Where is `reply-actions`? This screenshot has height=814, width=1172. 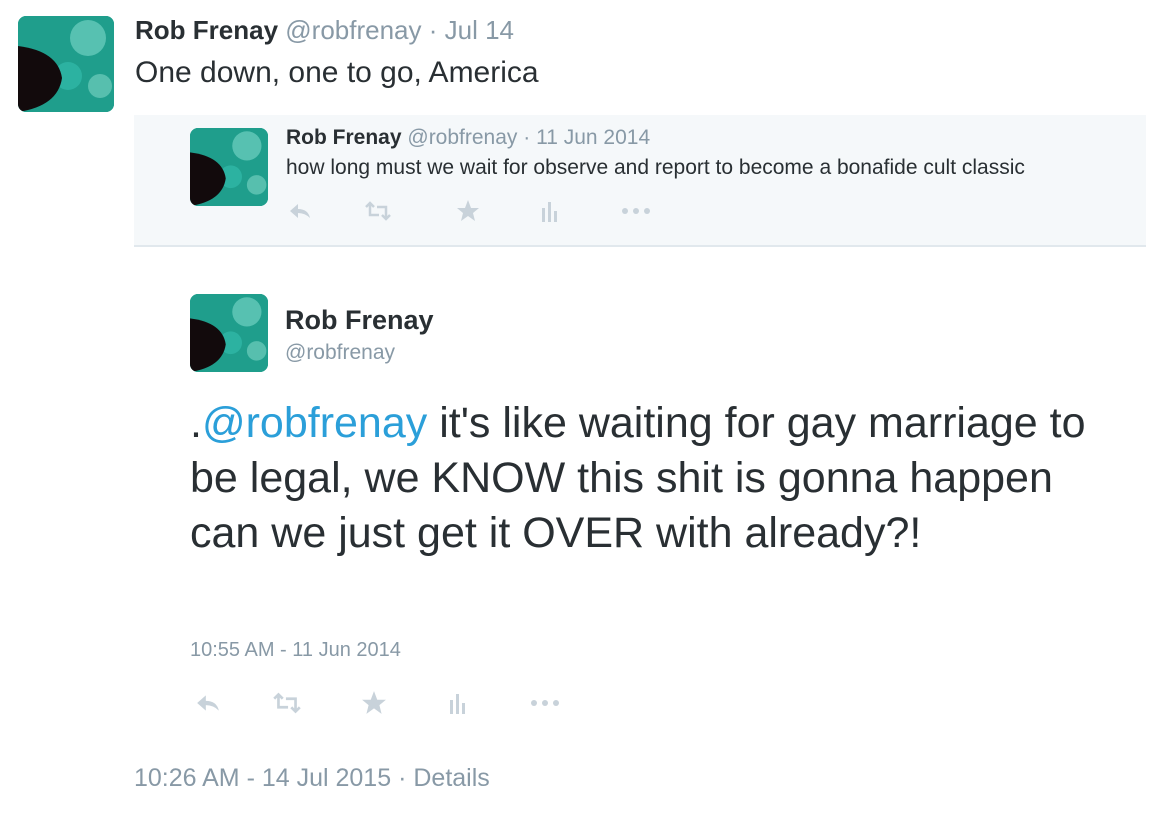 reply-actions is located at coordinates (378, 703).